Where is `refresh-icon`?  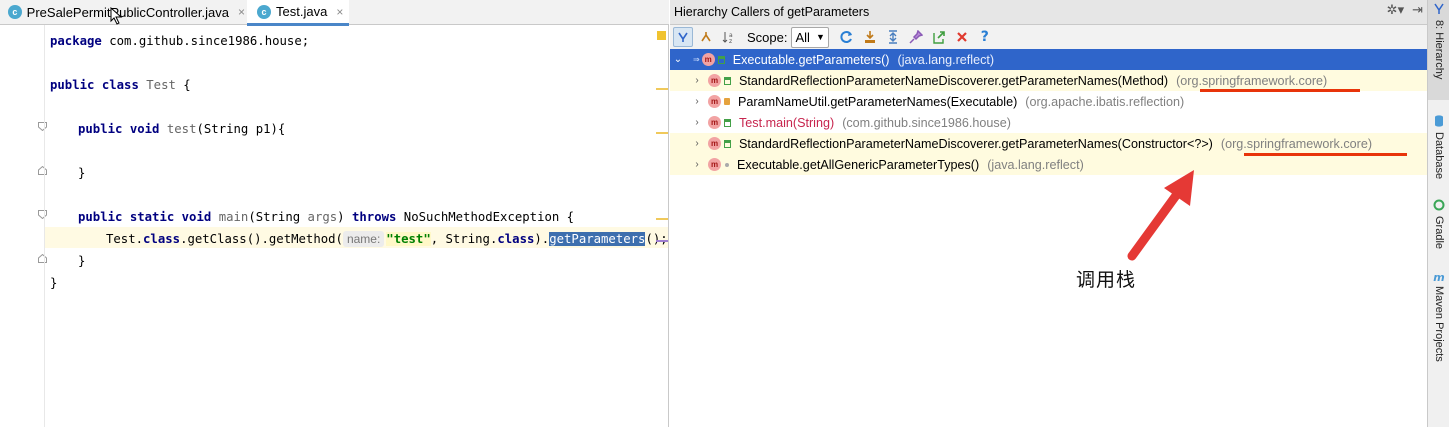
refresh-icon is located at coordinates (847, 37).